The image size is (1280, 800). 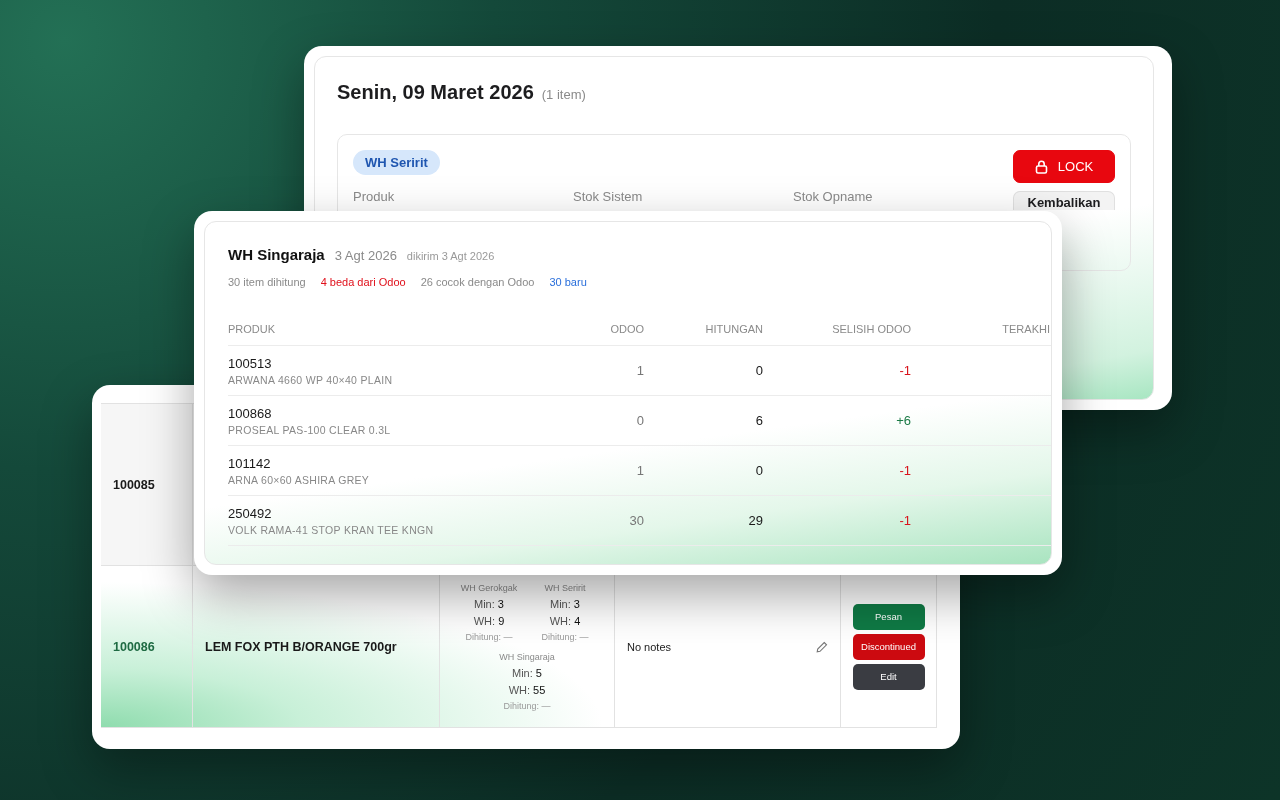 I want to click on date-title: Senin, 09 Maret 2026, so click(x=435, y=92).